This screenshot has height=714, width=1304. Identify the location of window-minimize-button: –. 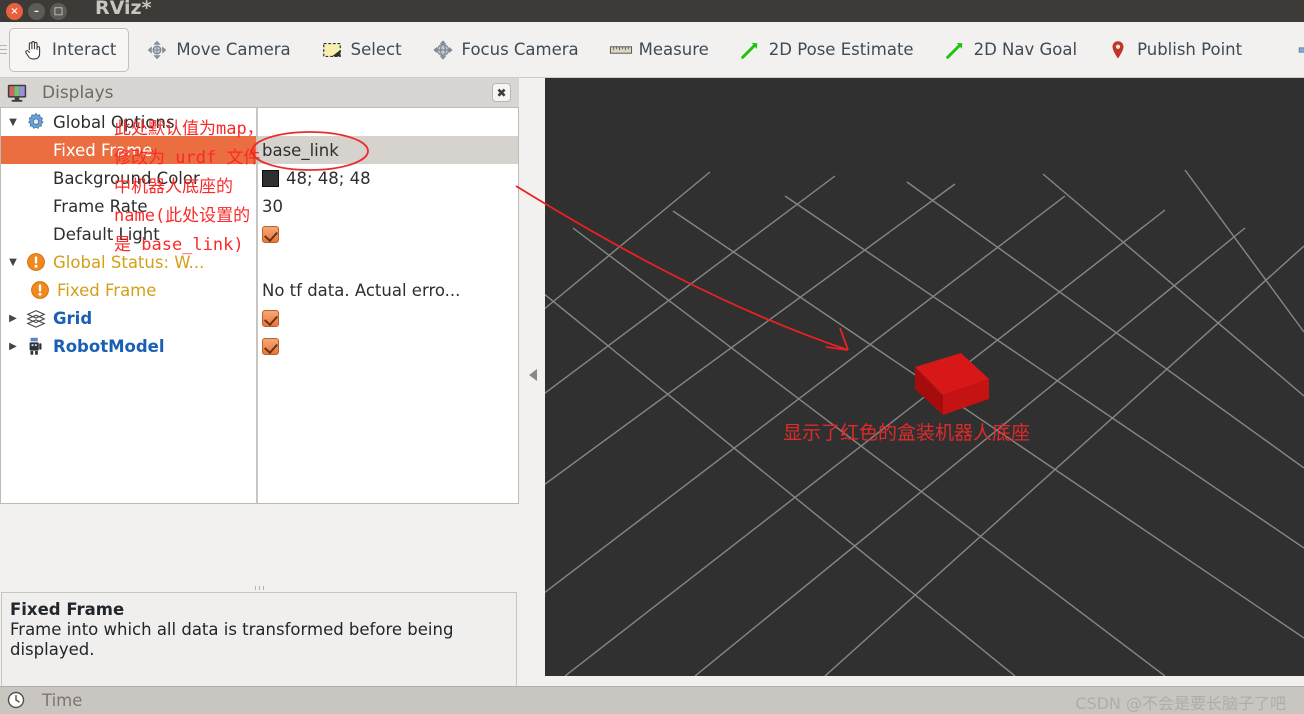
(36, 11).